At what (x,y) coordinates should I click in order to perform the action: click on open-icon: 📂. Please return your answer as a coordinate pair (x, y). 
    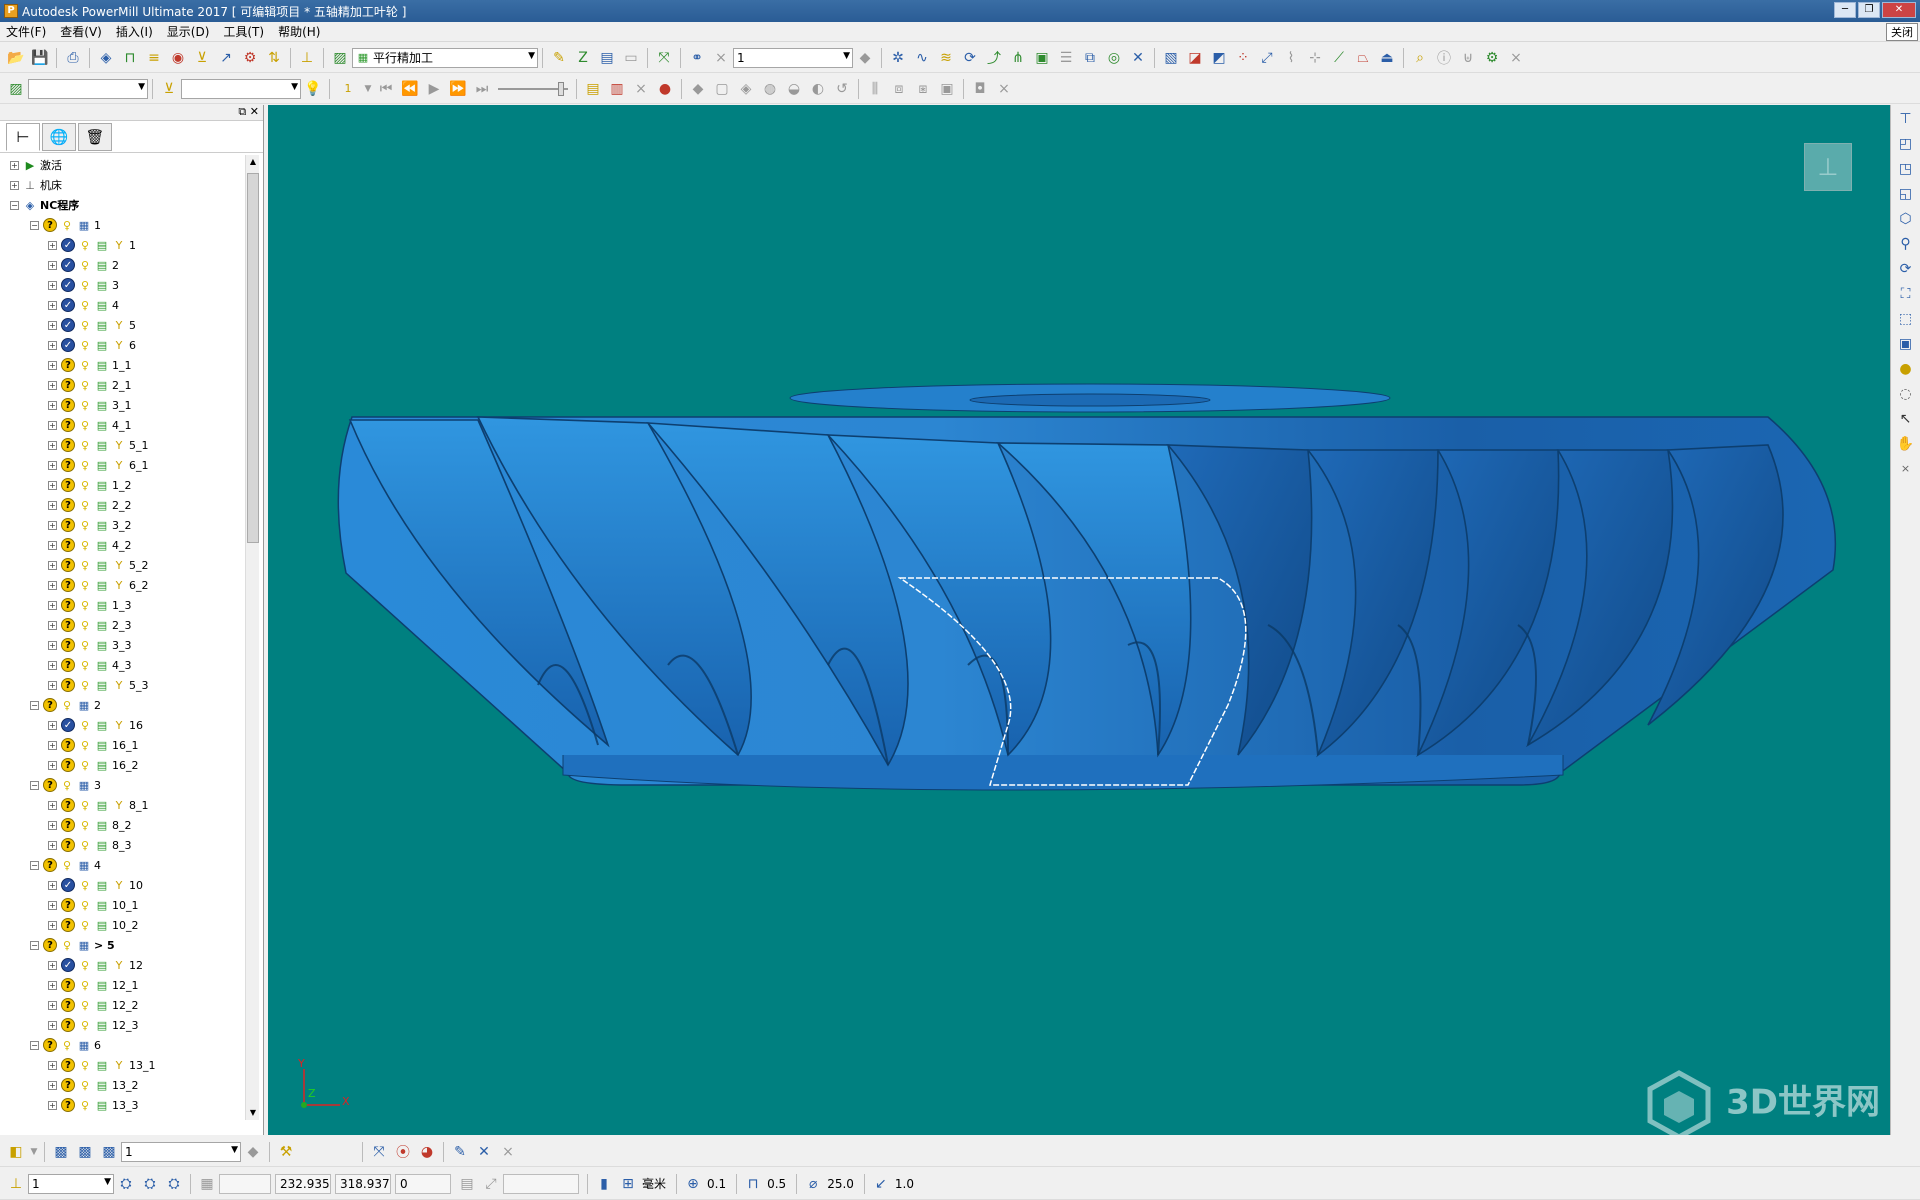
    Looking at the image, I should click on (16, 58).